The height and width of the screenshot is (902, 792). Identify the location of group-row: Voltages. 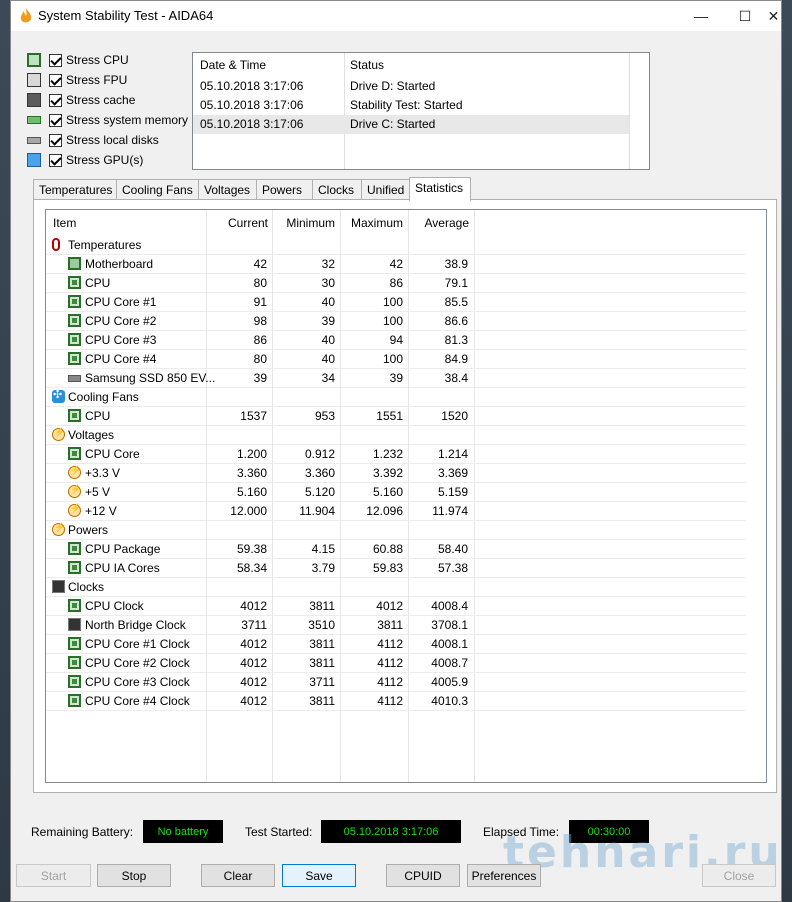
(396, 435).